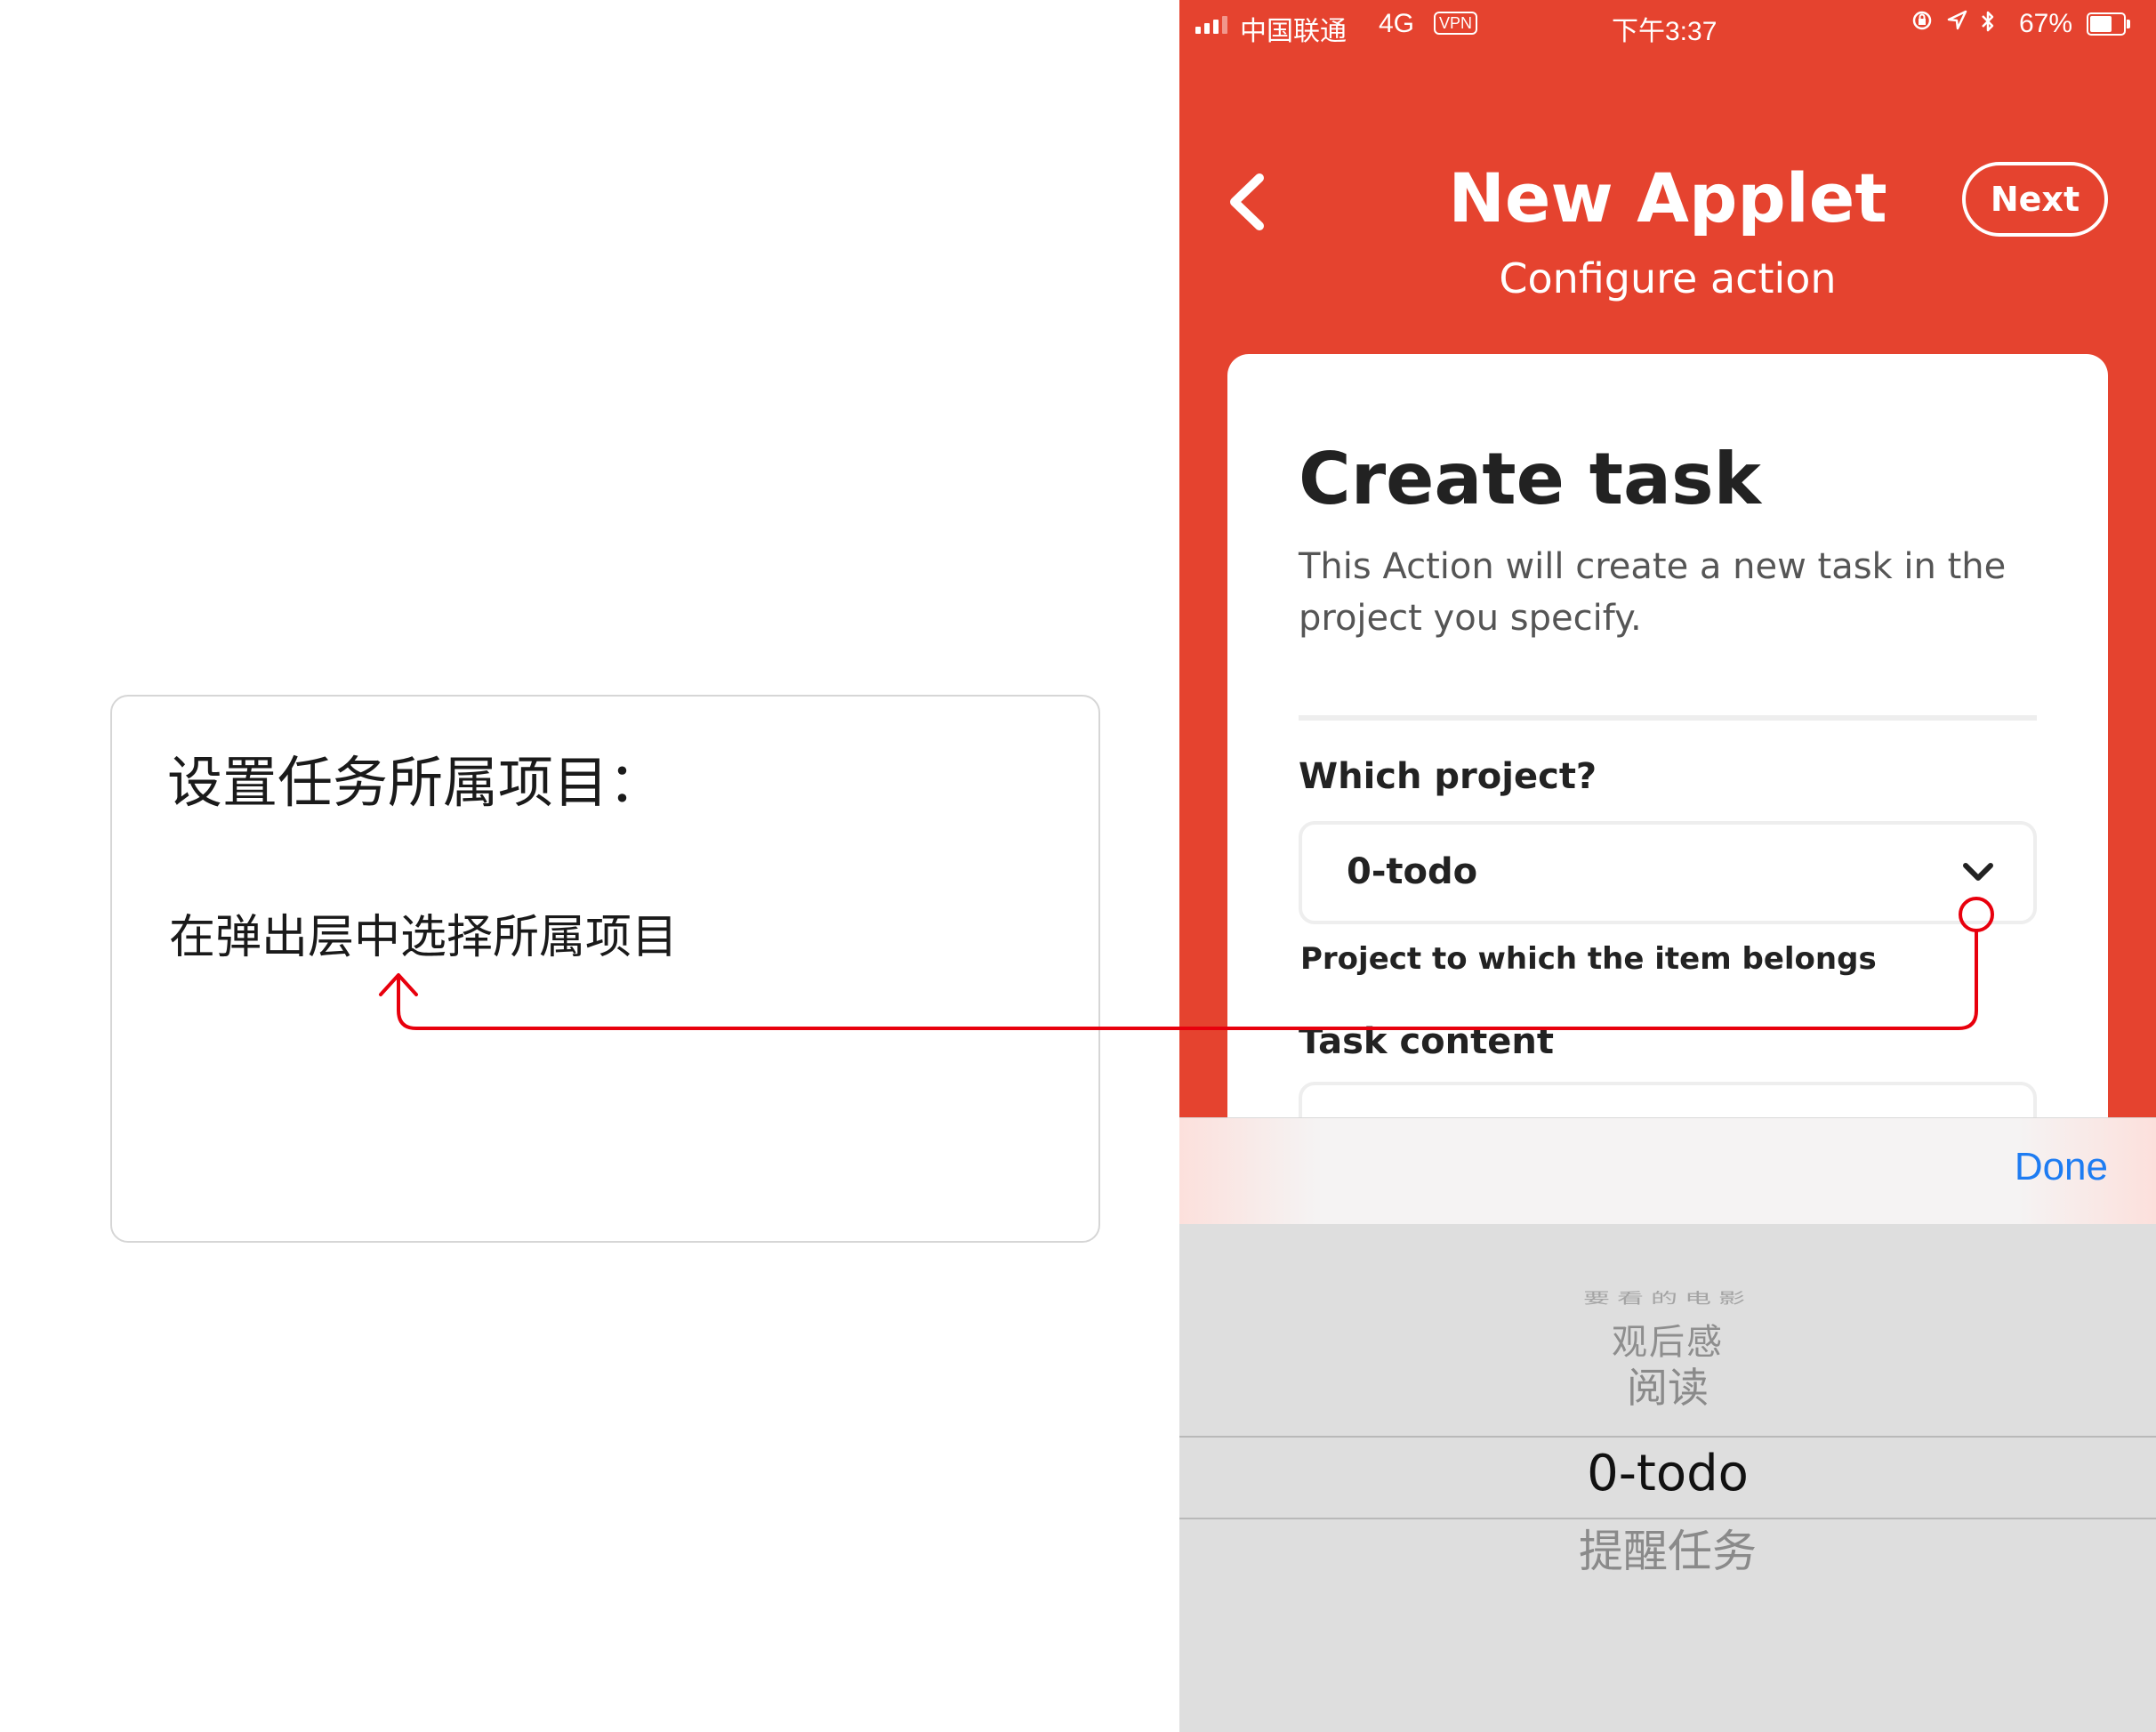 This screenshot has height=1732, width=2156. What do you see at coordinates (1668, 1437) in the screenshot?
I see `picker-selection-line-top` at bounding box center [1668, 1437].